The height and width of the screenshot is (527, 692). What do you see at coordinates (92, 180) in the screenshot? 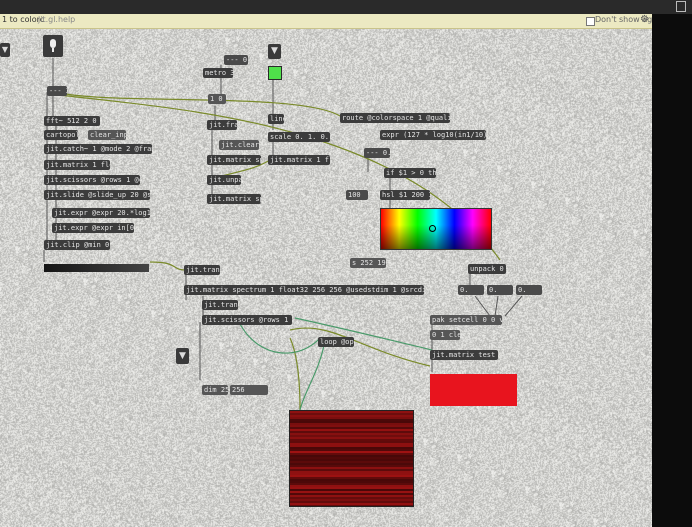
I see `jit-scissors-object: jit.scissors @rows 1 @columns 20` at bounding box center [92, 180].